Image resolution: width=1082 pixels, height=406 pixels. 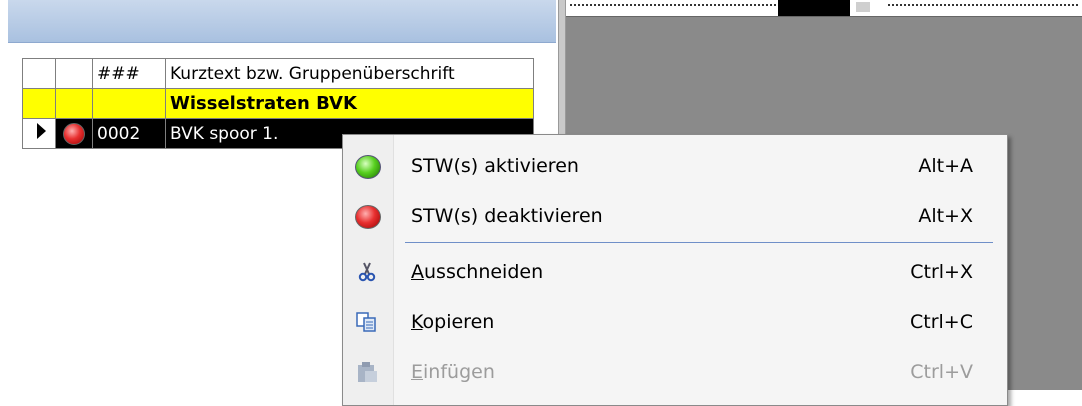 I want to click on current-row-arrow-icon, so click(x=41, y=131).